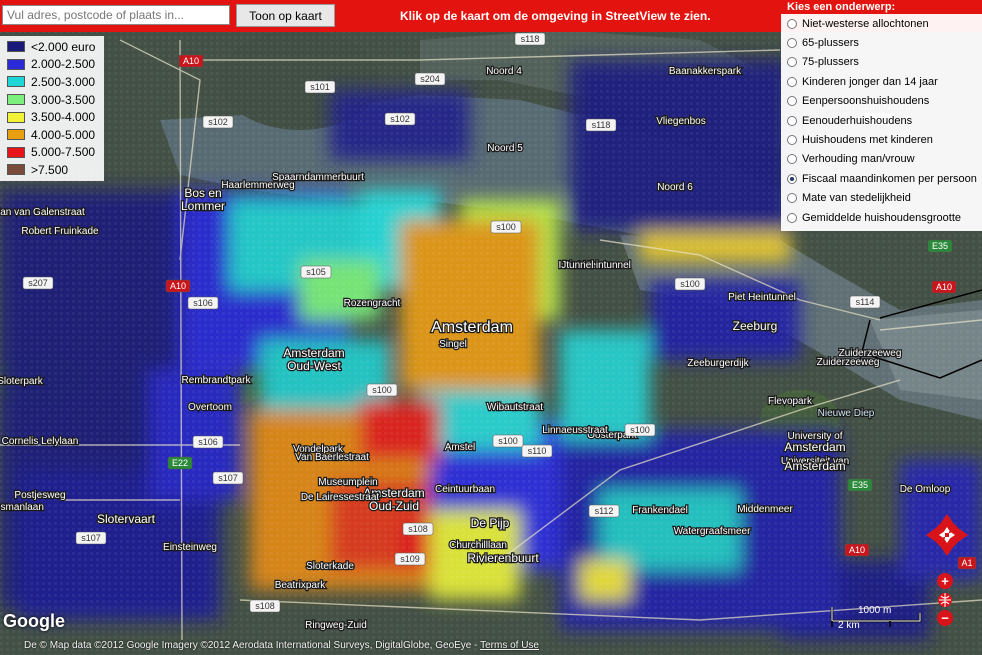 This screenshot has height=655, width=982. What do you see at coordinates (856, 198) in the screenshot?
I see `topic-option-label: Mate van stedelijkheid` at bounding box center [856, 198].